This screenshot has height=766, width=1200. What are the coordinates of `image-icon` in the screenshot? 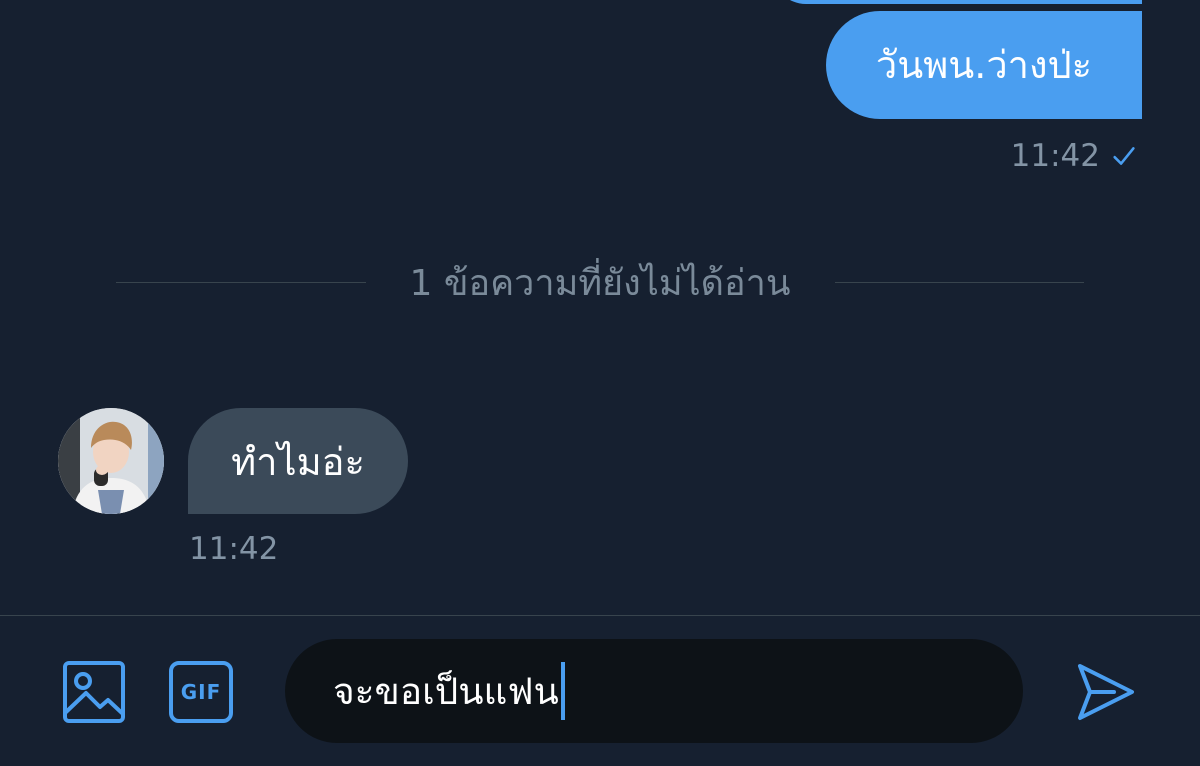 It's located at (94, 692).